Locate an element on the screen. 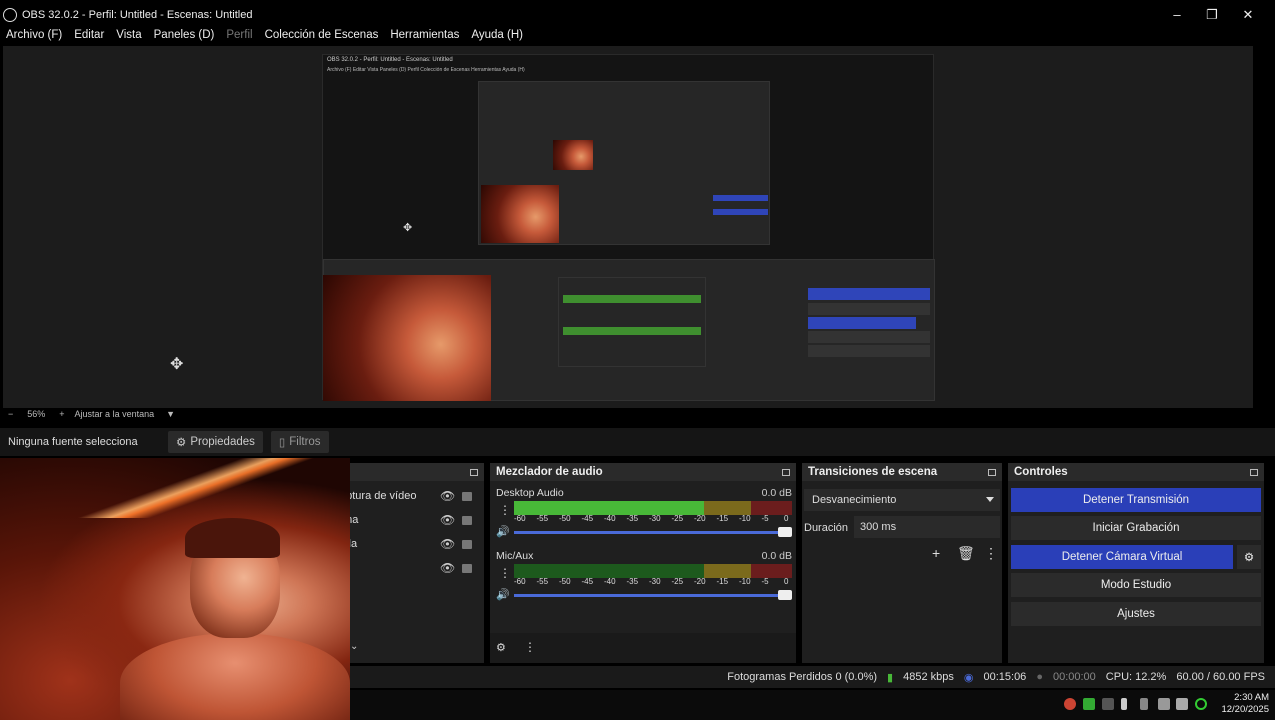  source-item: aptura de vídeo 👁 is located at coordinates (410, 496).